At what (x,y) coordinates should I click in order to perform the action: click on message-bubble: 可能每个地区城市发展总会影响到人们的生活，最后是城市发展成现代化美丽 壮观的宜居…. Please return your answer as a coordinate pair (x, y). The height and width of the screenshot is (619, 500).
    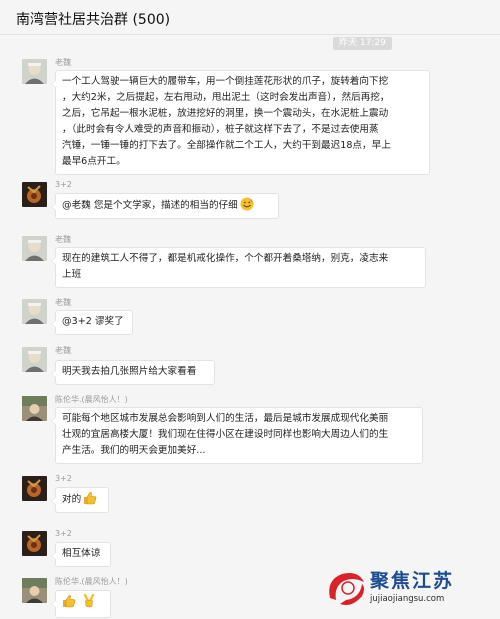
    Looking at the image, I should click on (237, 435).